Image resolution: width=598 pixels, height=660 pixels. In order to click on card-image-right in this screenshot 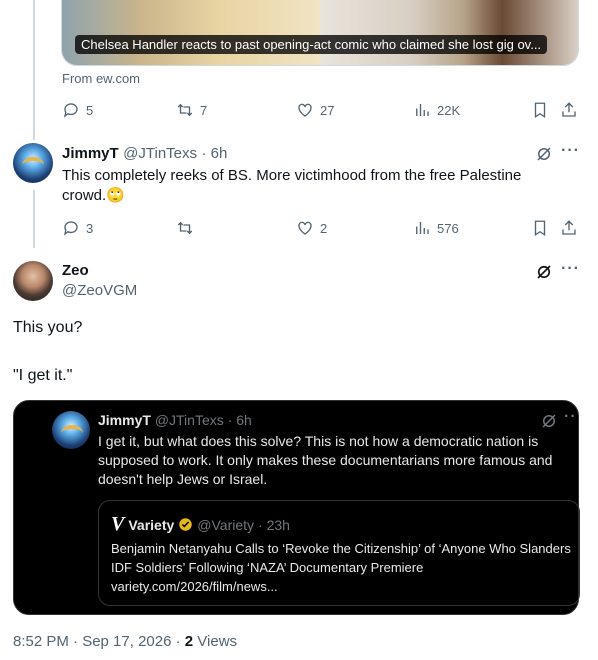, I will do `click(449, 32)`.